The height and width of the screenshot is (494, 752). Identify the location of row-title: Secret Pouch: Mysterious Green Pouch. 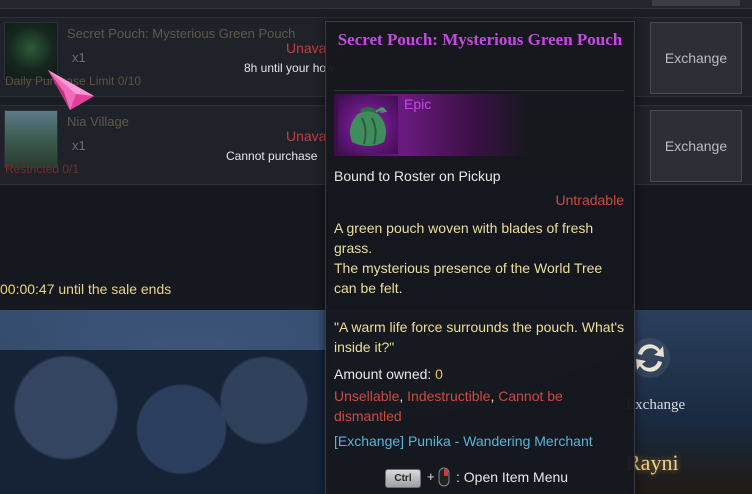
(181, 33).